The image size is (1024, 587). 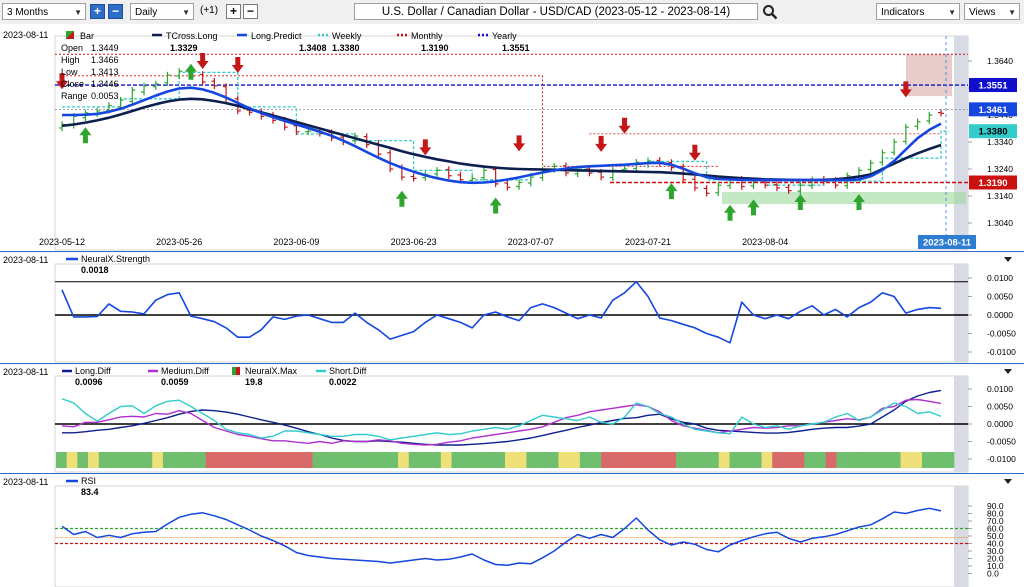 What do you see at coordinates (992, 11) in the screenshot?
I see `views-dropdown: Views ▼` at bounding box center [992, 11].